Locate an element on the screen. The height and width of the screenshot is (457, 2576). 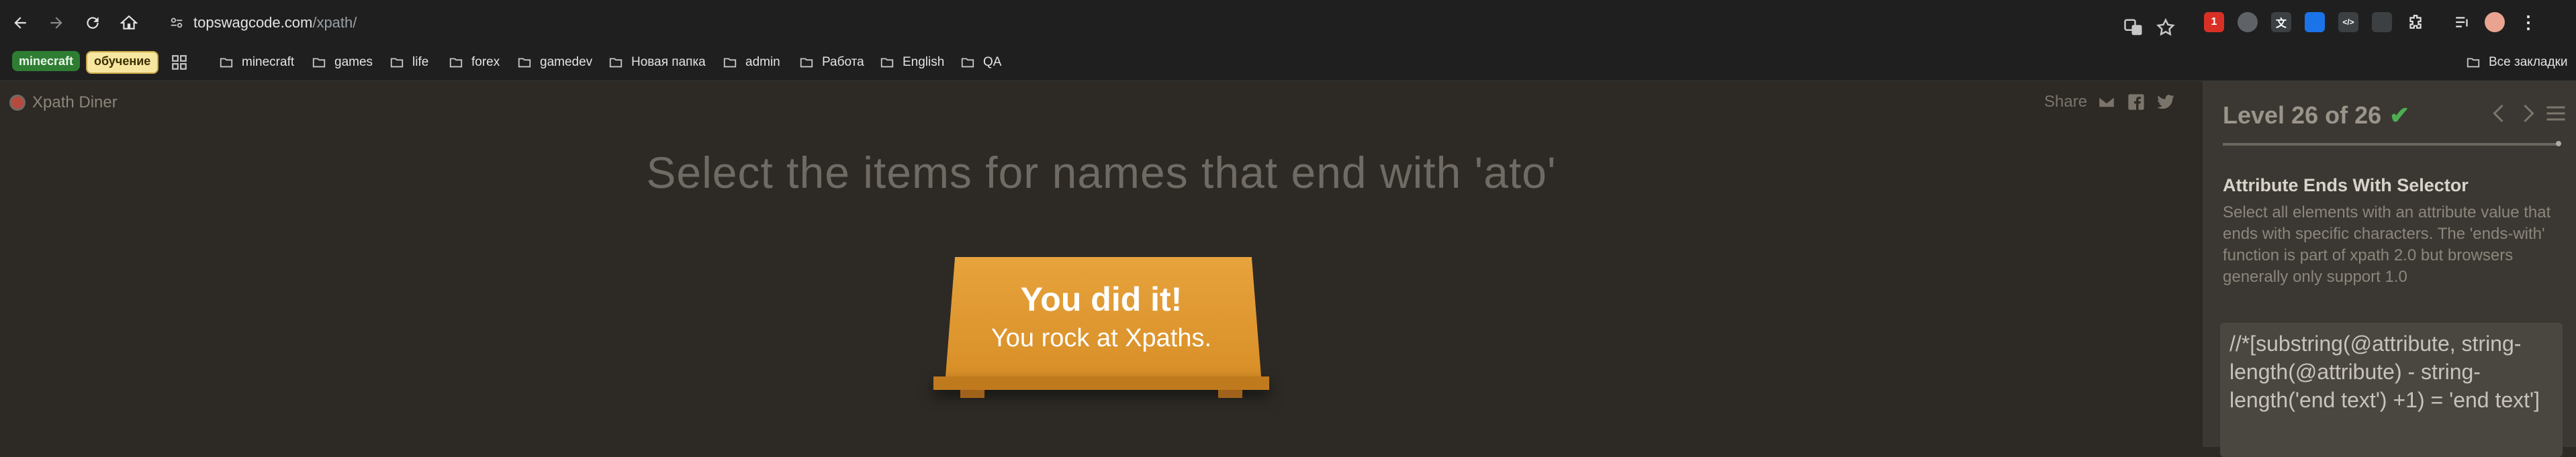
bookmark-folder-admin: admin is located at coordinates (751, 62).